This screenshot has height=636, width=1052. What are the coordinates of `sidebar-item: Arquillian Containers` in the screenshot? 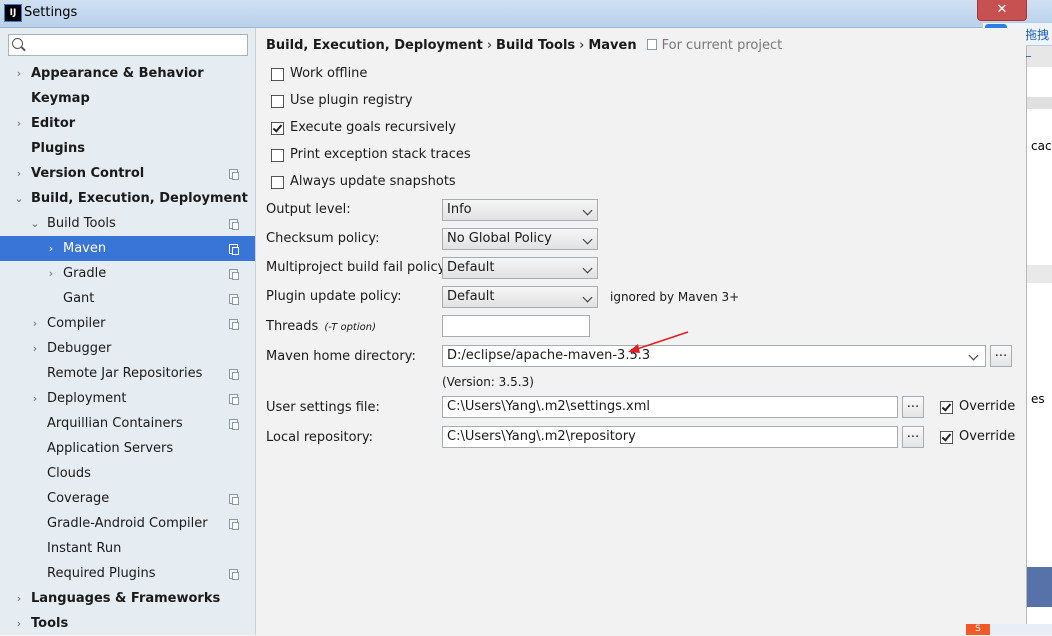 It's located at (127, 423).